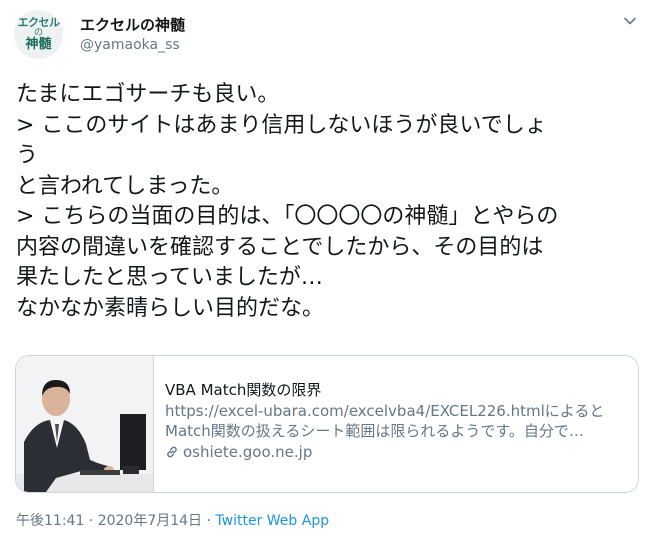 This screenshot has width=662, height=539. I want to click on avatar-text-line3: 神髄, so click(38, 45).